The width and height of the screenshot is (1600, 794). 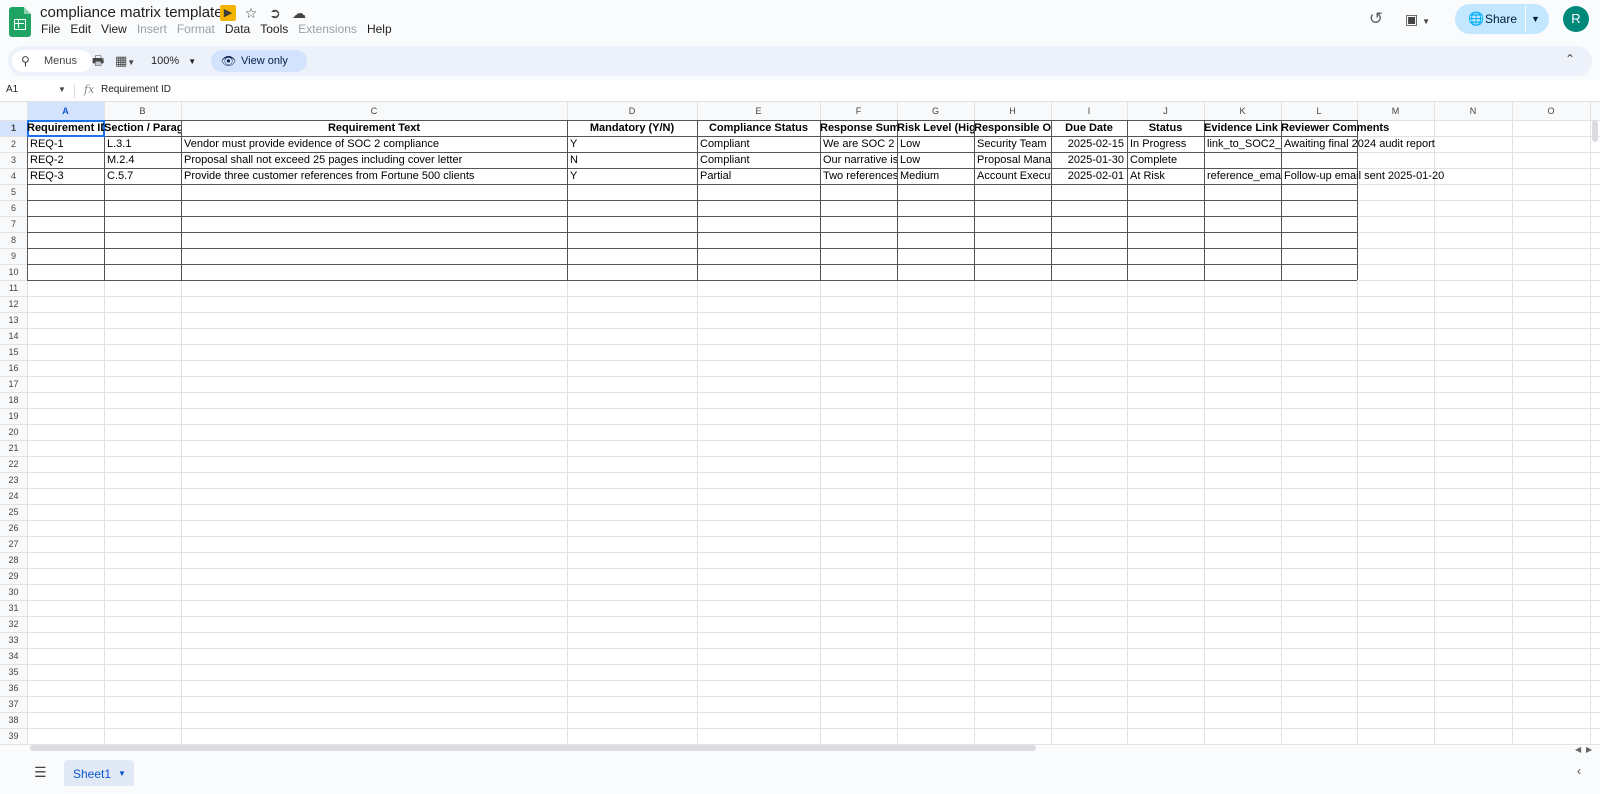 What do you see at coordinates (1242, 144) in the screenshot?
I see `table-cell: link_to_SOC2_report` at bounding box center [1242, 144].